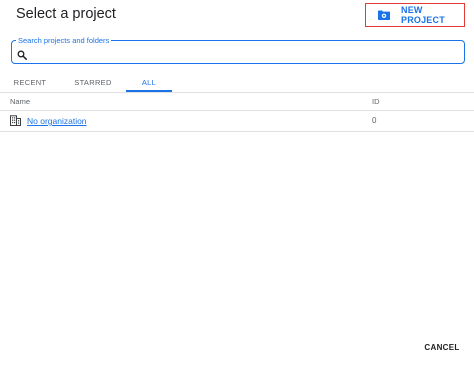 This screenshot has height=368, width=474. What do you see at coordinates (15, 120) in the screenshot?
I see `organization-icon` at bounding box center [15, 120].